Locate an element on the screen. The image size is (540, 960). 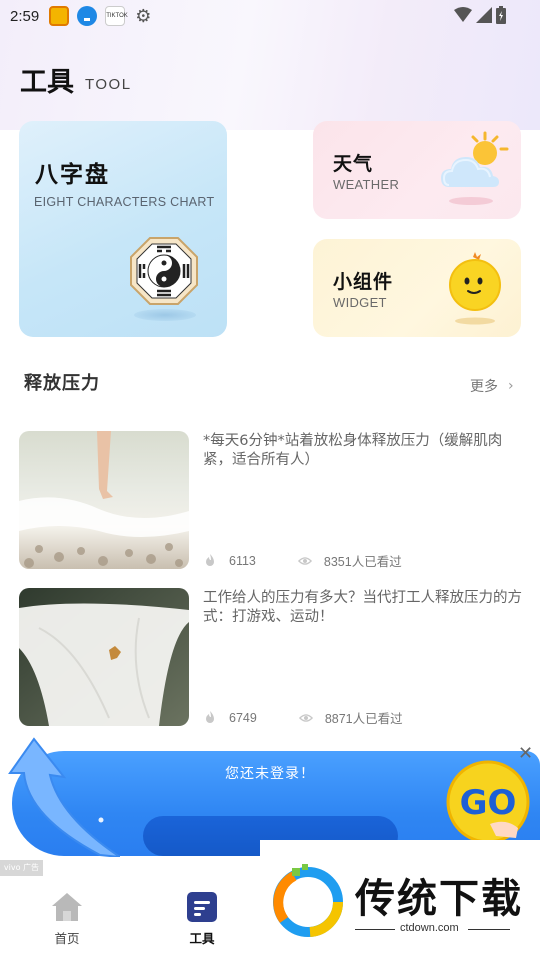
bagua-icon is located at coordinates (164, 271).